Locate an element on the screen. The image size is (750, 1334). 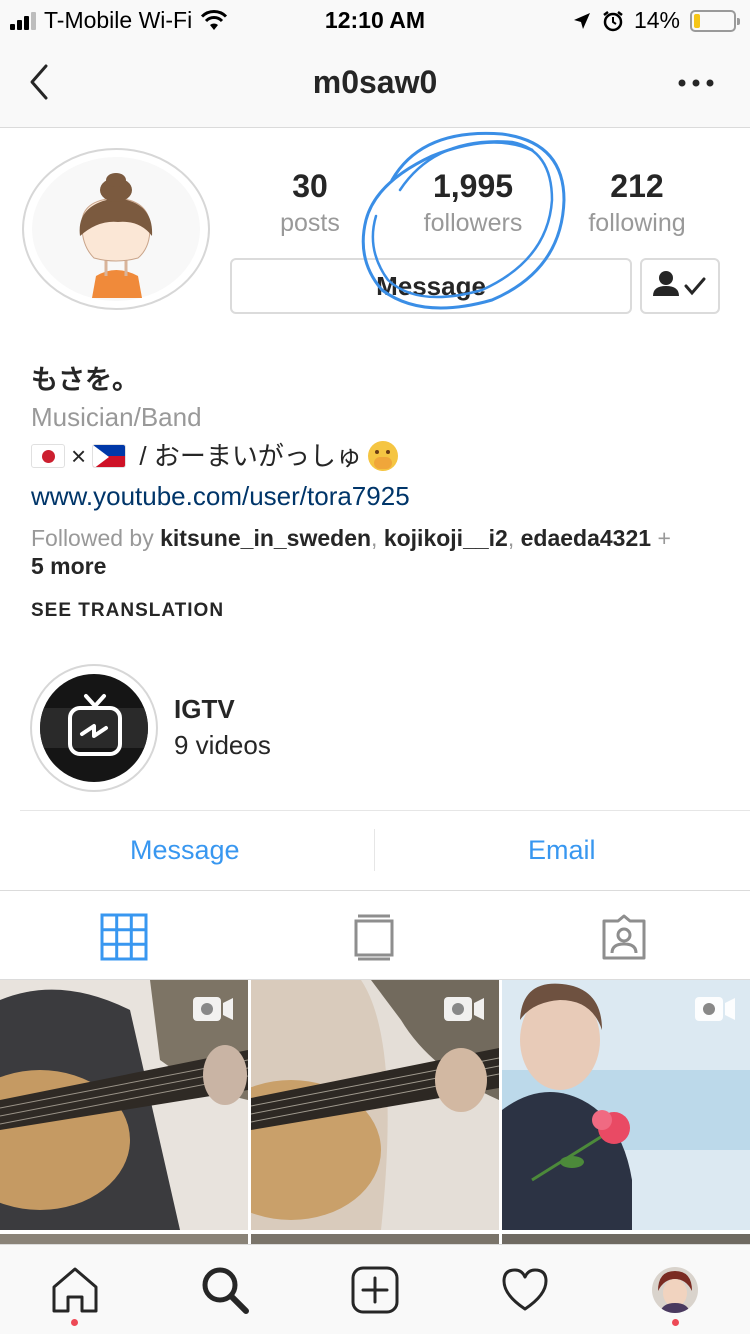
home-icon is located at coordinates (75, 1290).